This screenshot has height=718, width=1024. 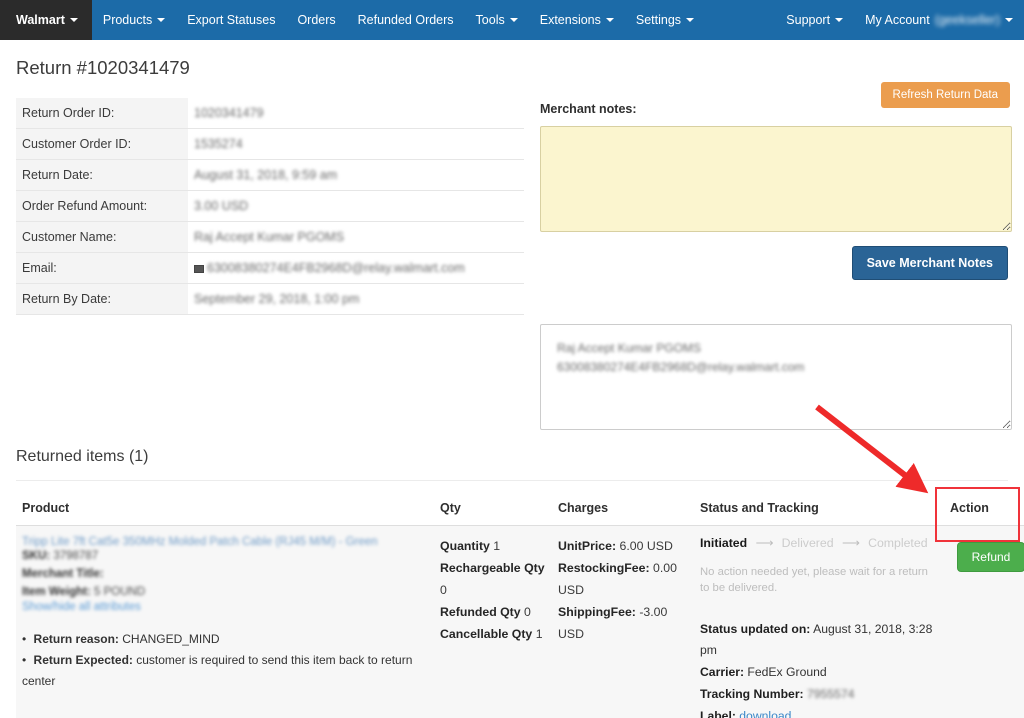 What do you see at coordinates (945, 95) in the screenshot?
I see `refresh-return-data-button: Refresh Return Data` at bounding box center [945, 95].